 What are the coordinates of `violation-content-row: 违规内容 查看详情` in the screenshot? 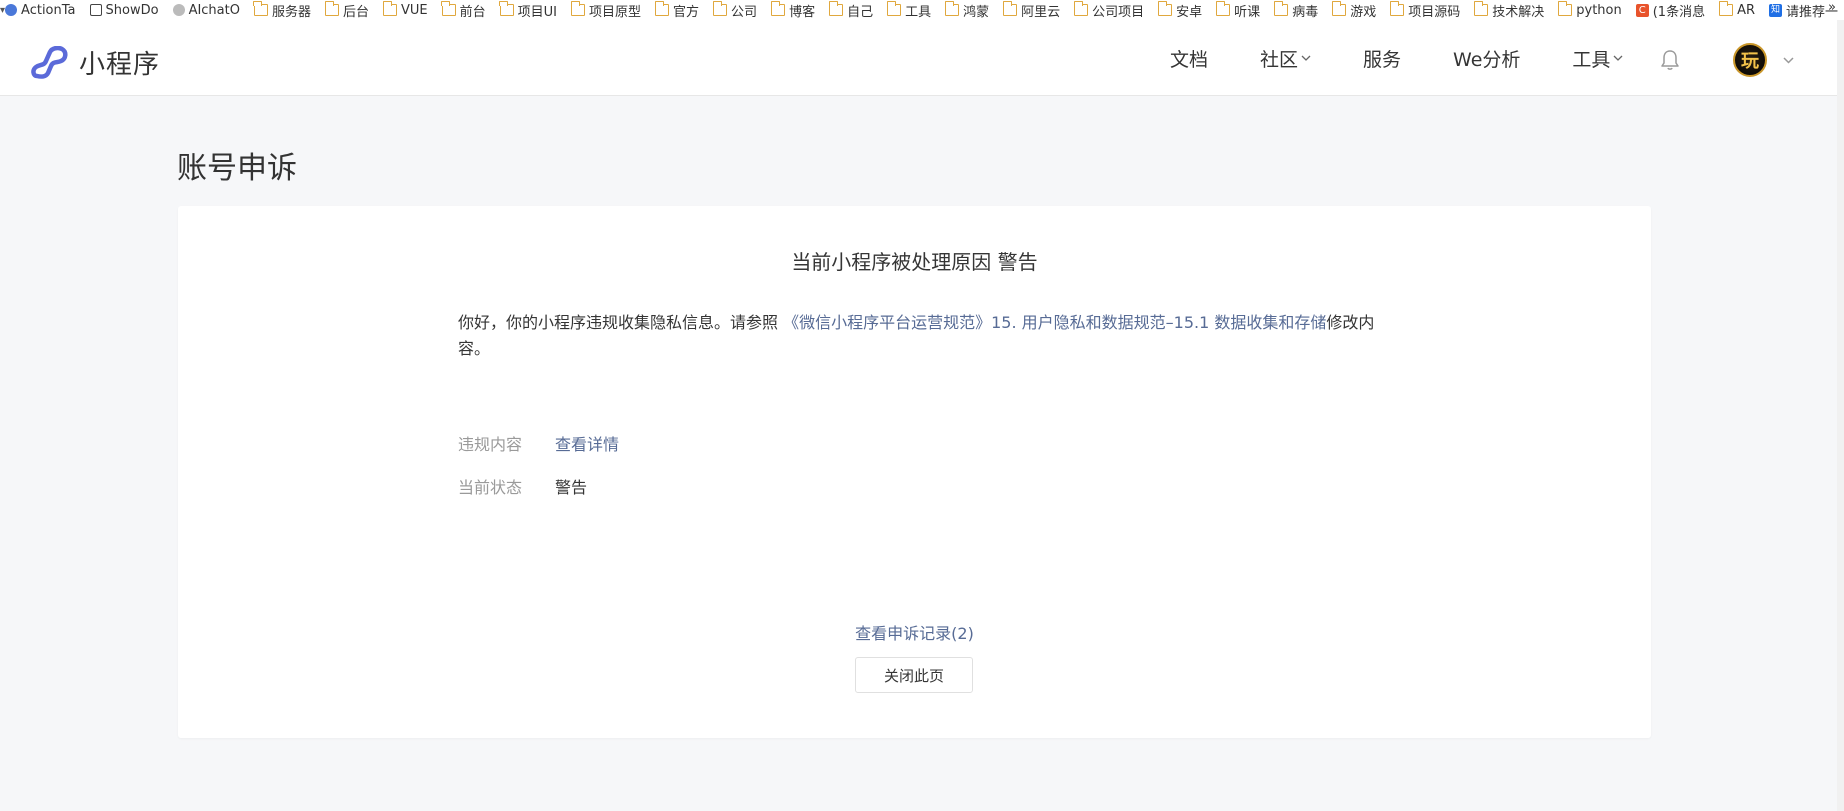 It's located at (538, 443).